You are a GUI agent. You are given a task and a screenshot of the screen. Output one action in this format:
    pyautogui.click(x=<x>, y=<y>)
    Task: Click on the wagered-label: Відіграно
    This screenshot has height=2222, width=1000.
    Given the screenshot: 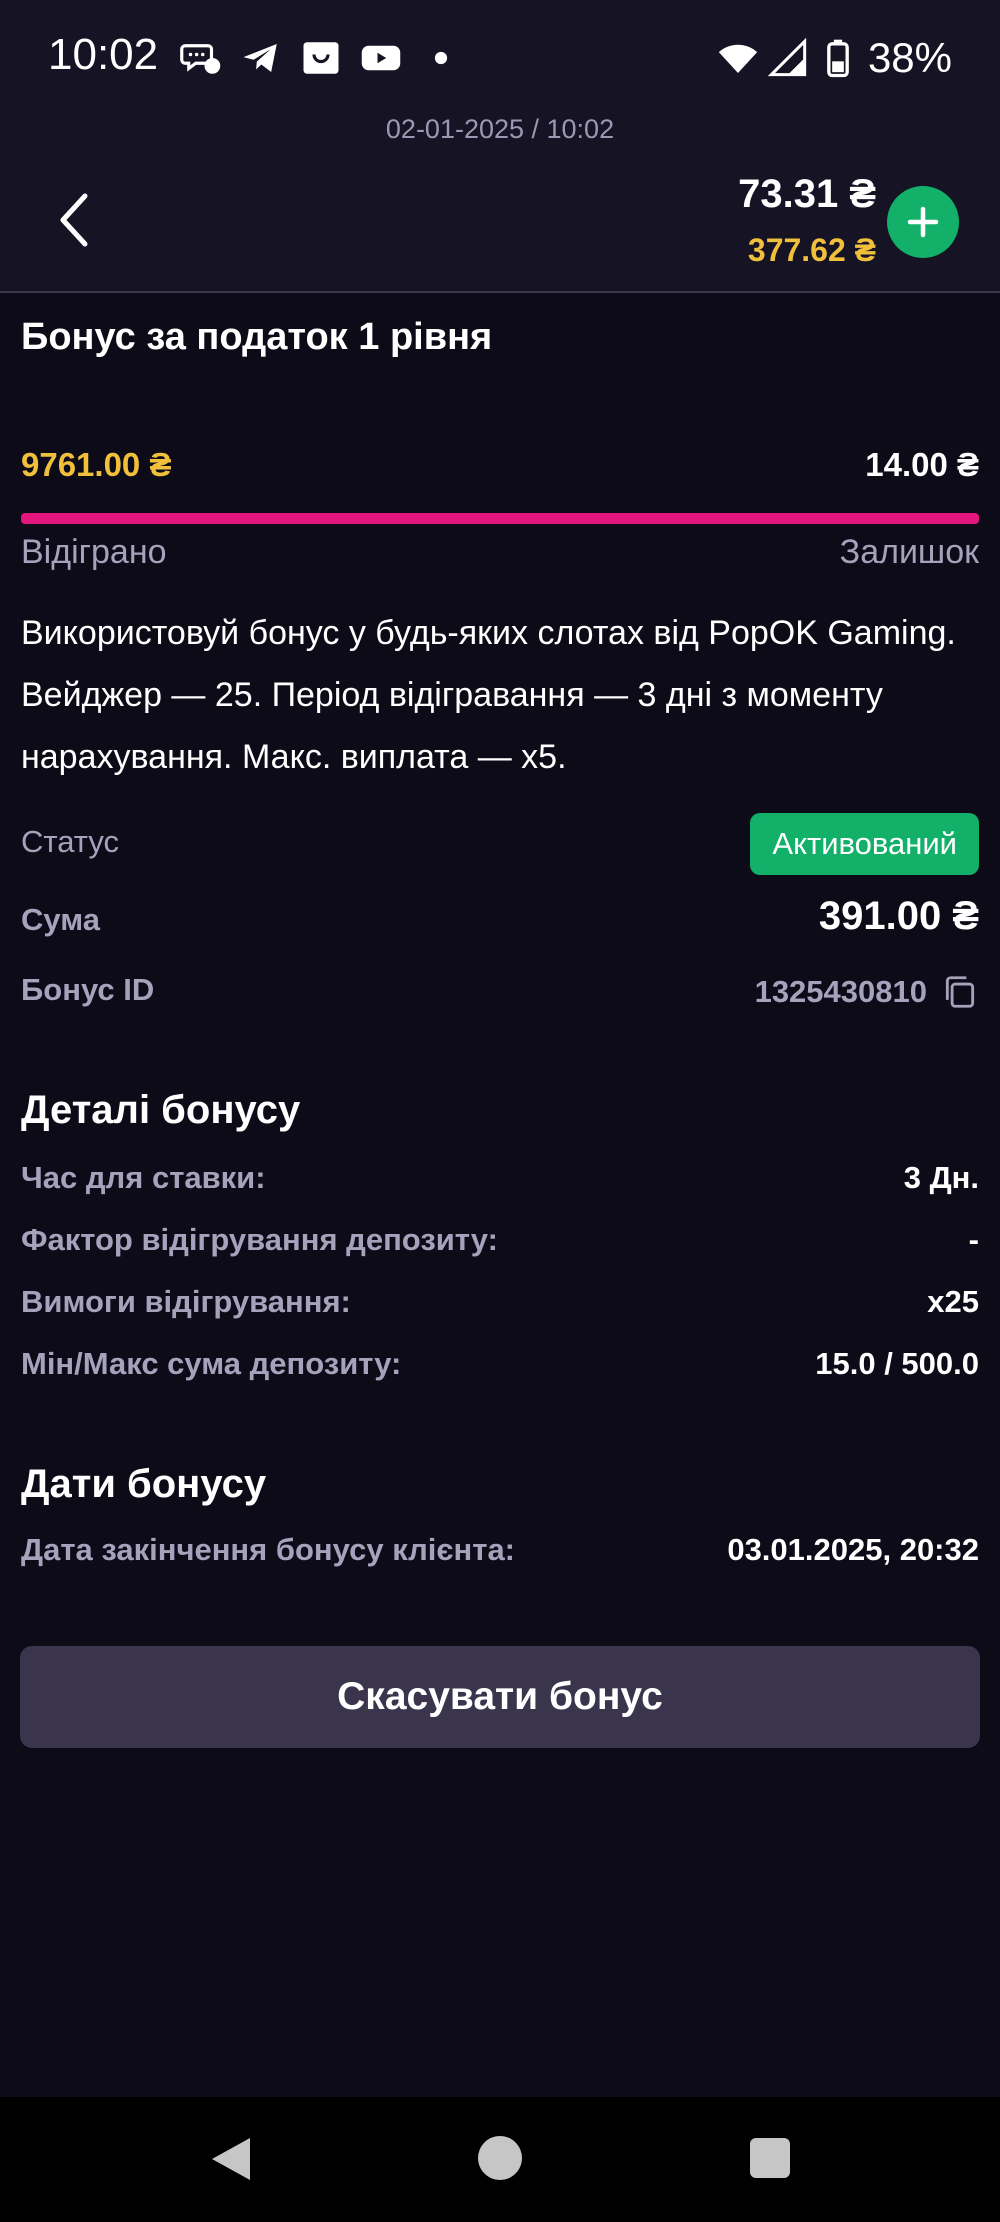 What is the action you would take?
    pyautogui.click(x=94, y=552)
    